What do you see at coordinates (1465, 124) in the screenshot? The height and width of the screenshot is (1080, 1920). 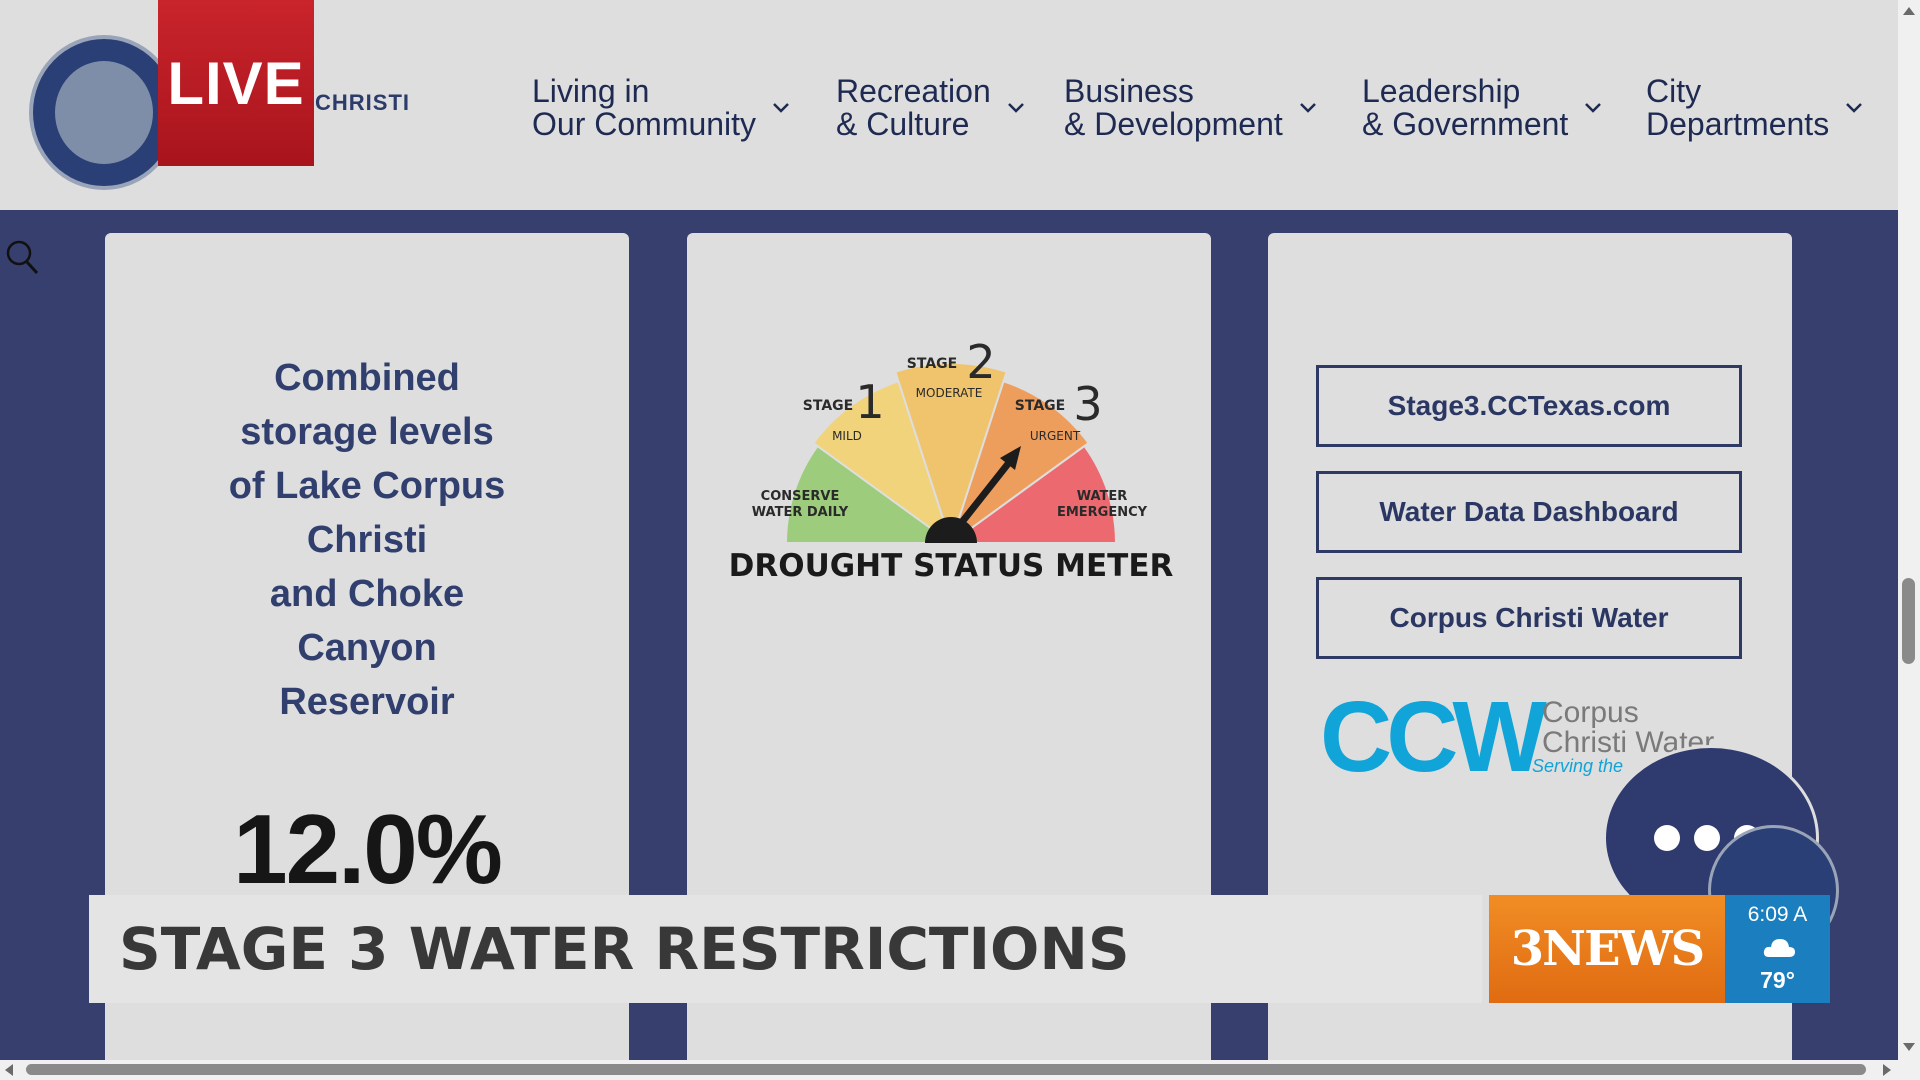 I see `nav-label-line2: & Government` at bounding box center [1465, 124].